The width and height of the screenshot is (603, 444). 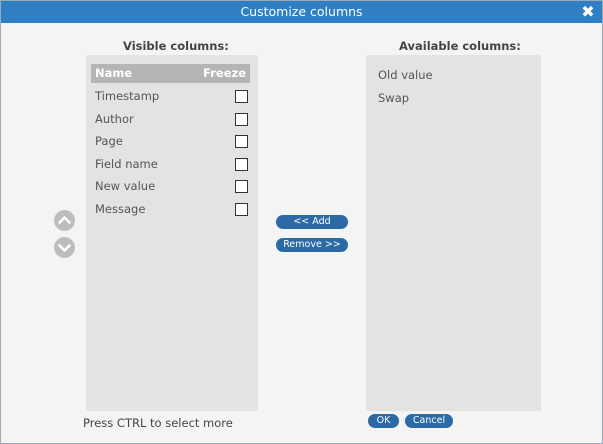 I want to click on ok-button: OK, so click(x=383, y=421).